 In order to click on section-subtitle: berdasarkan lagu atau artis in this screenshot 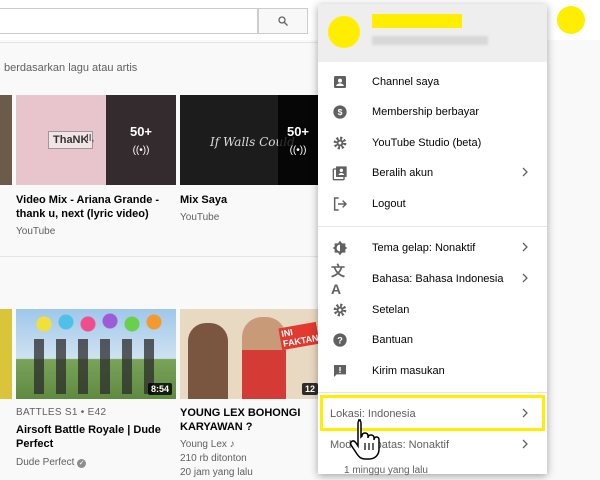, I will do `click(71, 68)`.